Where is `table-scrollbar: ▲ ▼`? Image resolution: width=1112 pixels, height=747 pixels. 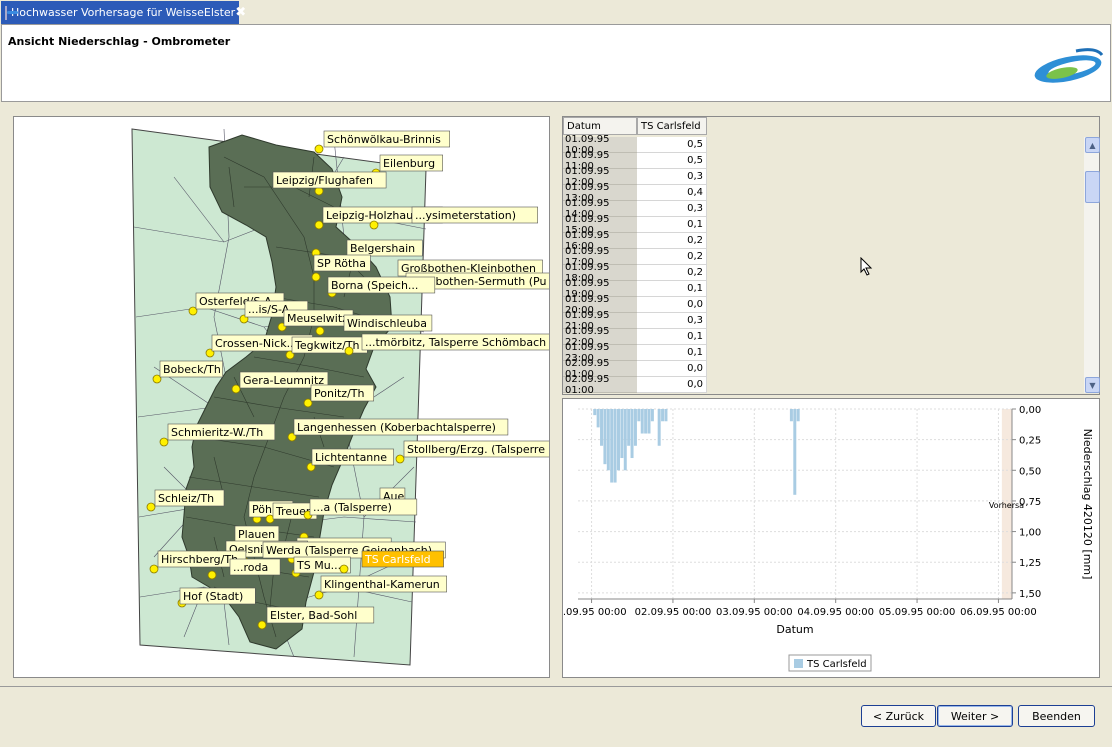
table-scrollbar: ▲ ▼ is located at coordinates (1092, 265).